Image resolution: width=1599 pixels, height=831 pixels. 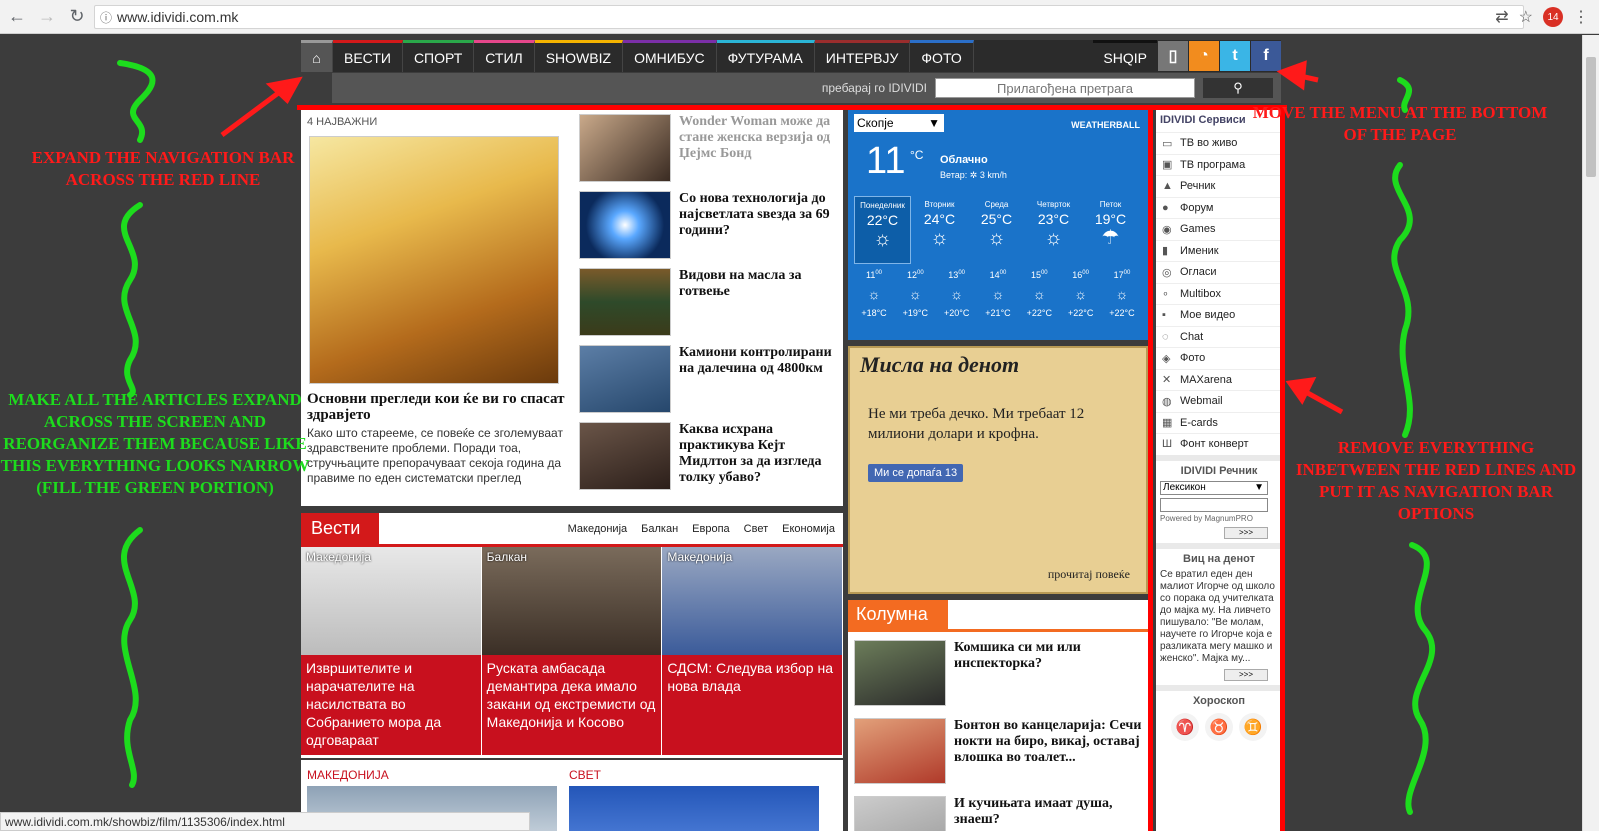 What do you see at coordinates (106, 17) in the screenshot?
I see `info-icon: ⓘ` at bounding box center [106, 17].